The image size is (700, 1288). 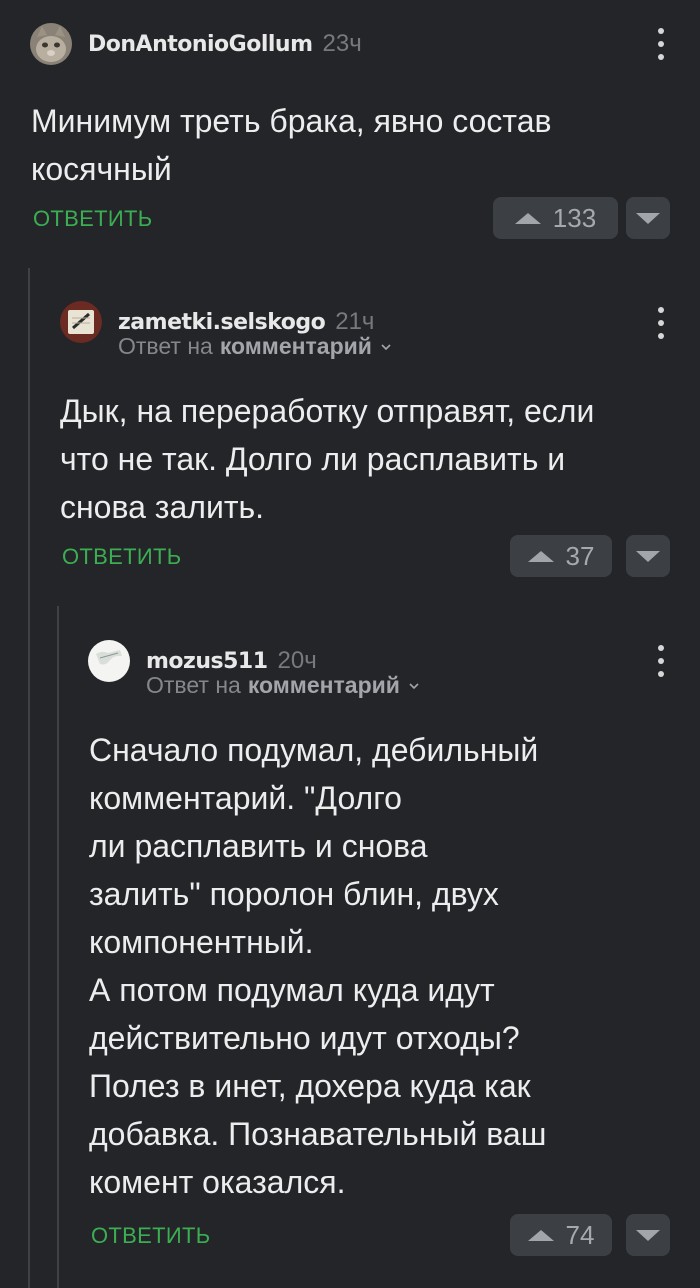 I want to click on timestamp: 23ч, so click(x=342, y=43).